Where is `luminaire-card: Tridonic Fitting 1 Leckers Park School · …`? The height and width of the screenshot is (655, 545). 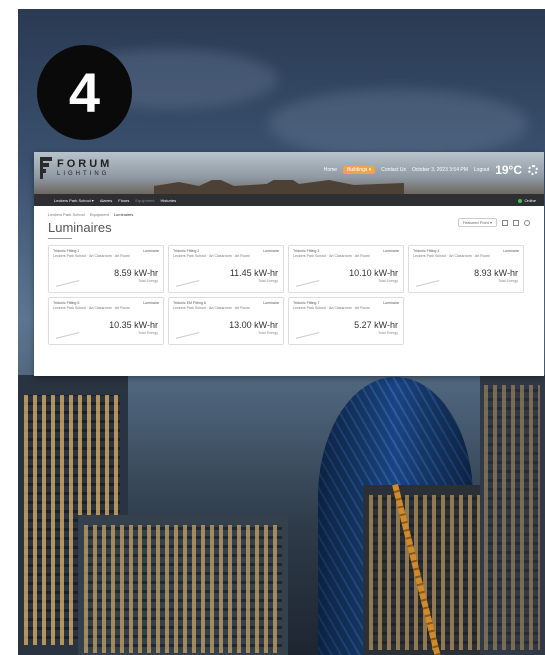 luminaire-card: Tridonic Fitting 1 Leckers Park School · … is located at coordinates (106, 269).